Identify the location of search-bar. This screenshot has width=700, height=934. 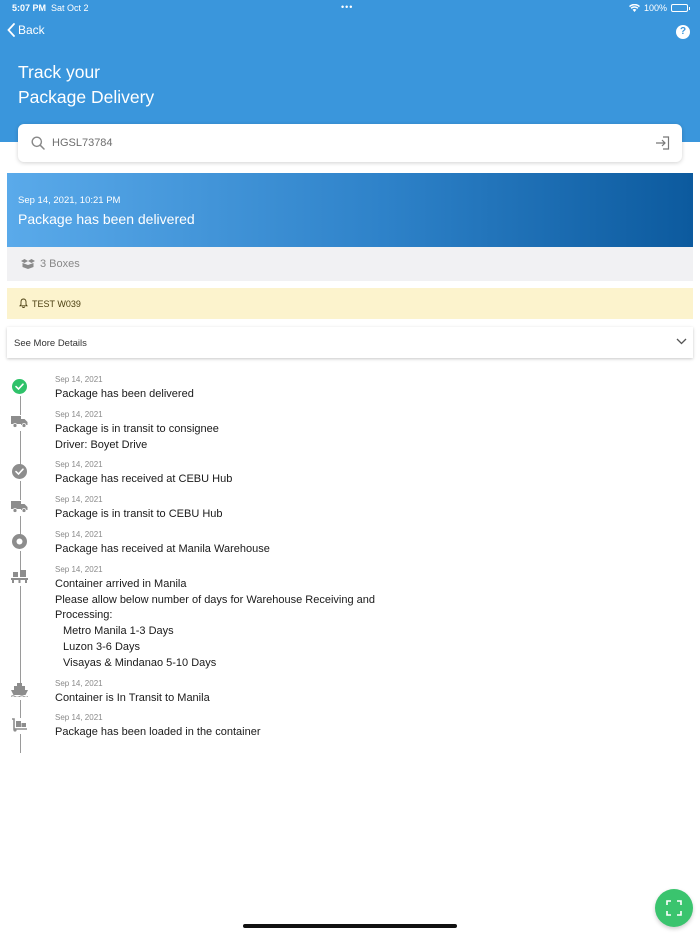
(350, 143).